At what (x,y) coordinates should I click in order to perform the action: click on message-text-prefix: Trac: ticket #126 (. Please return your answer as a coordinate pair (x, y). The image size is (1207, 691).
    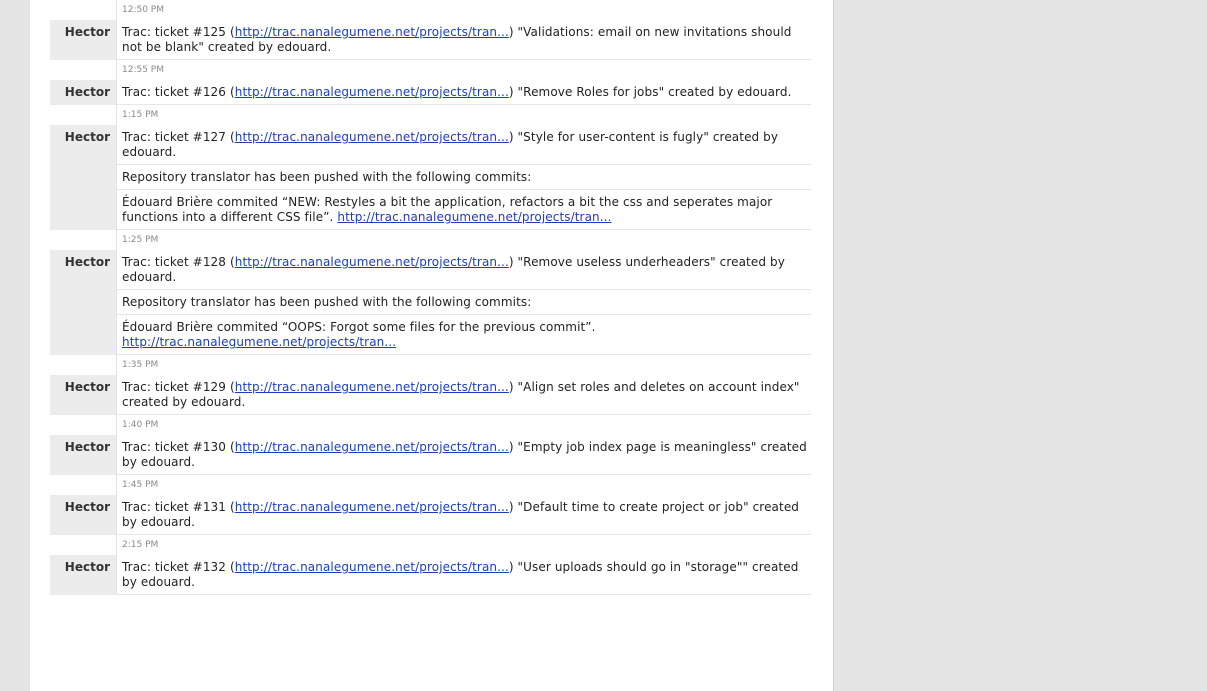
    Looking at the image, I should click on (178, 92).